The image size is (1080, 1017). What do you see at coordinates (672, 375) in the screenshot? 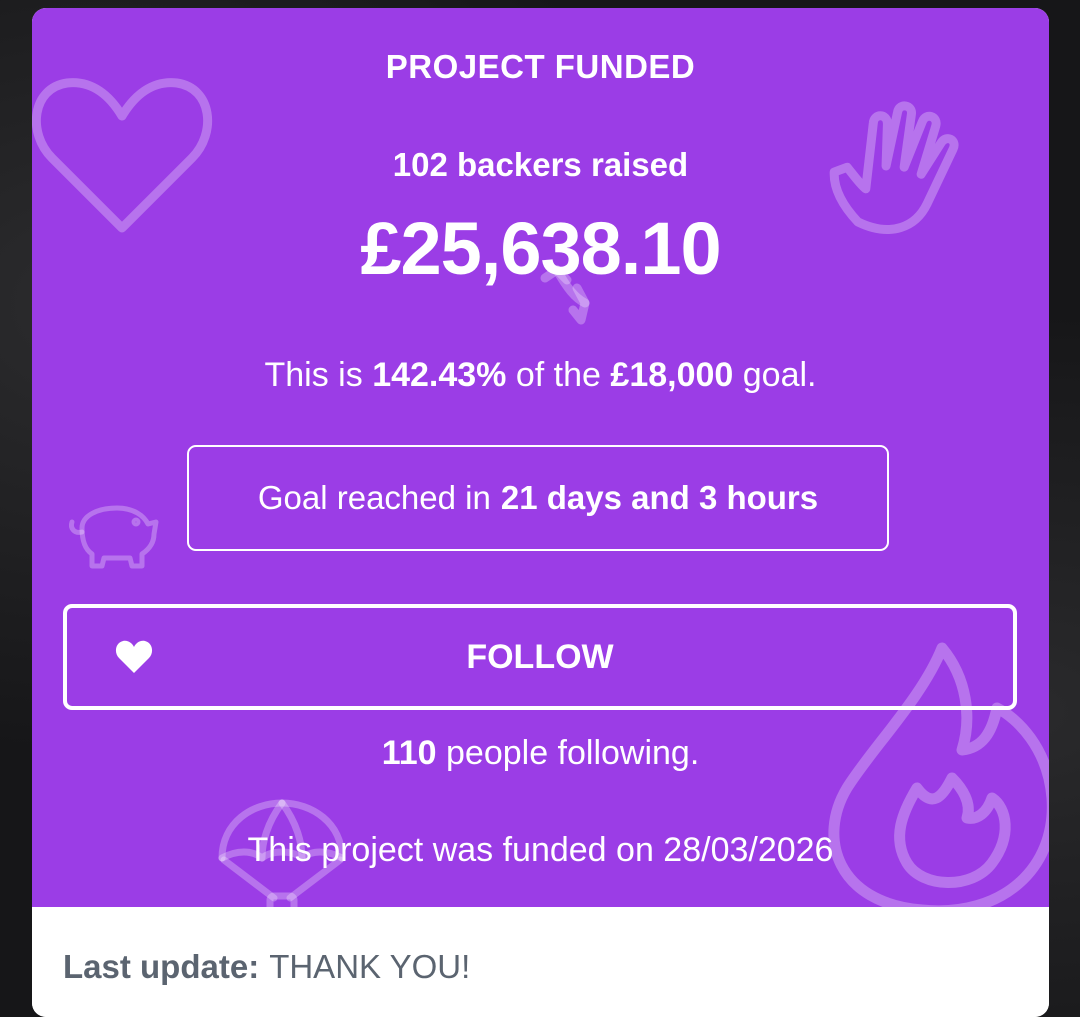
I see `goal-amount: £18,000` at bounding box center [672, 375].